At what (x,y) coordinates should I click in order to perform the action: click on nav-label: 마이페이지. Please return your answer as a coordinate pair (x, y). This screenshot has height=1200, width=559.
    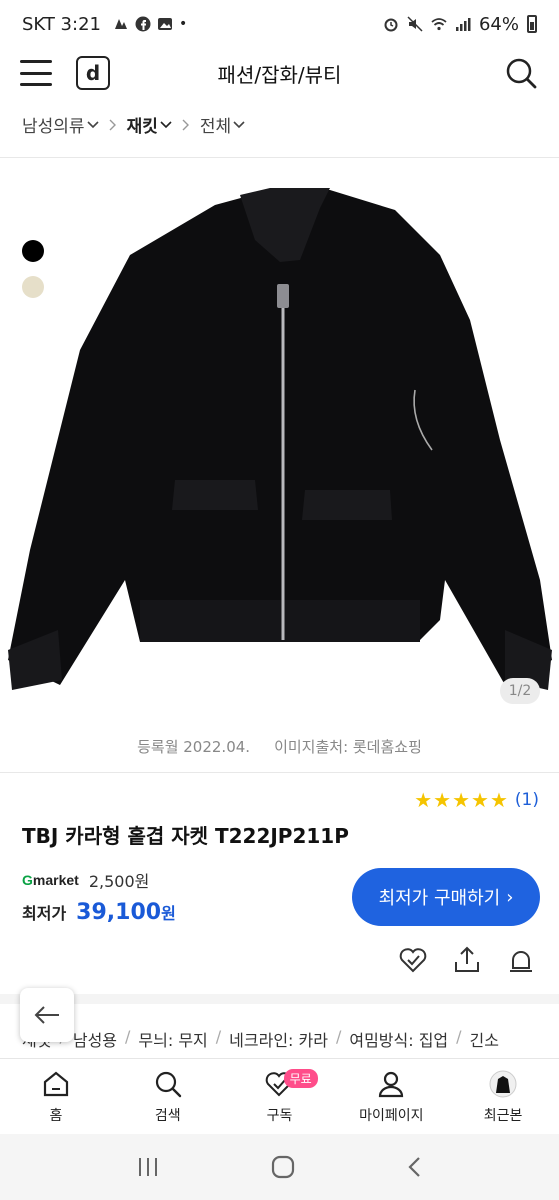
    Looking at the image, I should click on (391, 1115).